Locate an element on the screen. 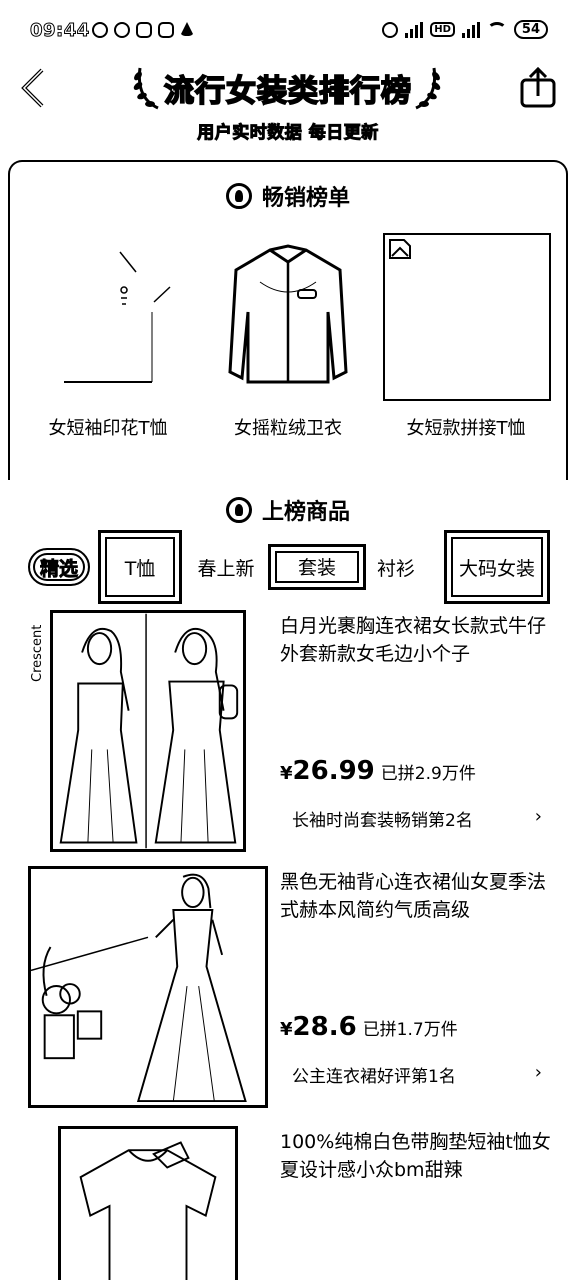  bestseller-item: 女短款拼接T恤 is located at coordinates (466, 342).